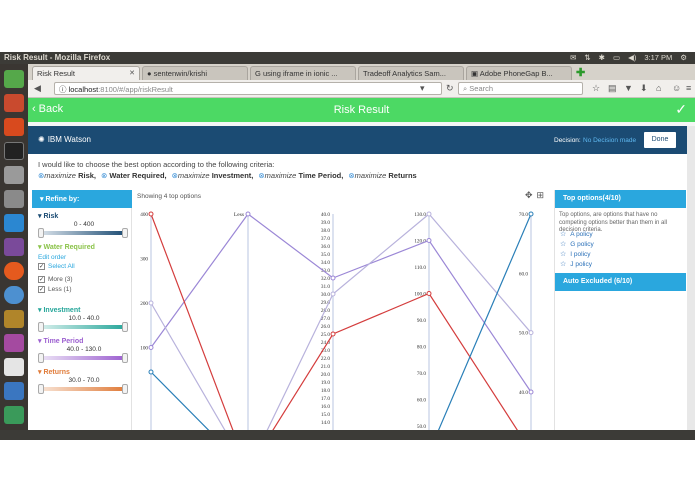 The width and height of the screenshot is (695, 494). What do you see at coordinates (41, 327) in the screenshot?
I see `investment-slider-min-handle` at bounding box center [41, 327].